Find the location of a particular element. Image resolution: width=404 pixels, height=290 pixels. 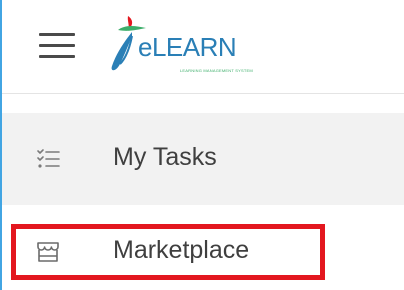

storefront-icon is located at coordinates (48, 252).